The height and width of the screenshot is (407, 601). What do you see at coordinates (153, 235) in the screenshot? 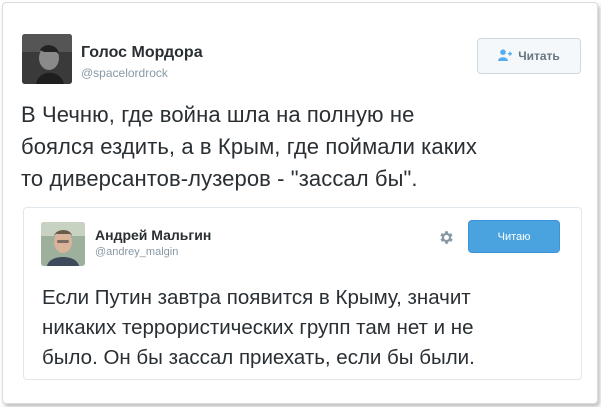
I see `quoted-author-name: Андрей Мальгин` at bounding box center [153, 235].